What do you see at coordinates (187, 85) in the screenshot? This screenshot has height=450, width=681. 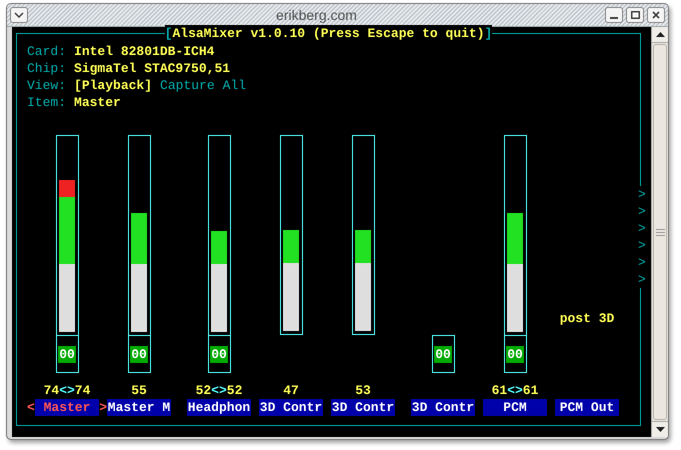 I see `view-option: Capture` at bounding box center [187, 85].